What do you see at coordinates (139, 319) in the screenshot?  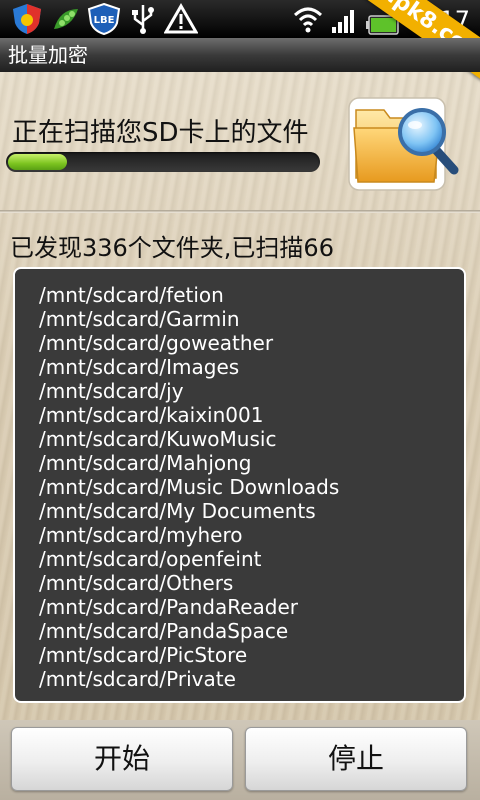 I see `folder-list-item: /mnt/sdcard/Garmin` at bounding box center [139, 319].